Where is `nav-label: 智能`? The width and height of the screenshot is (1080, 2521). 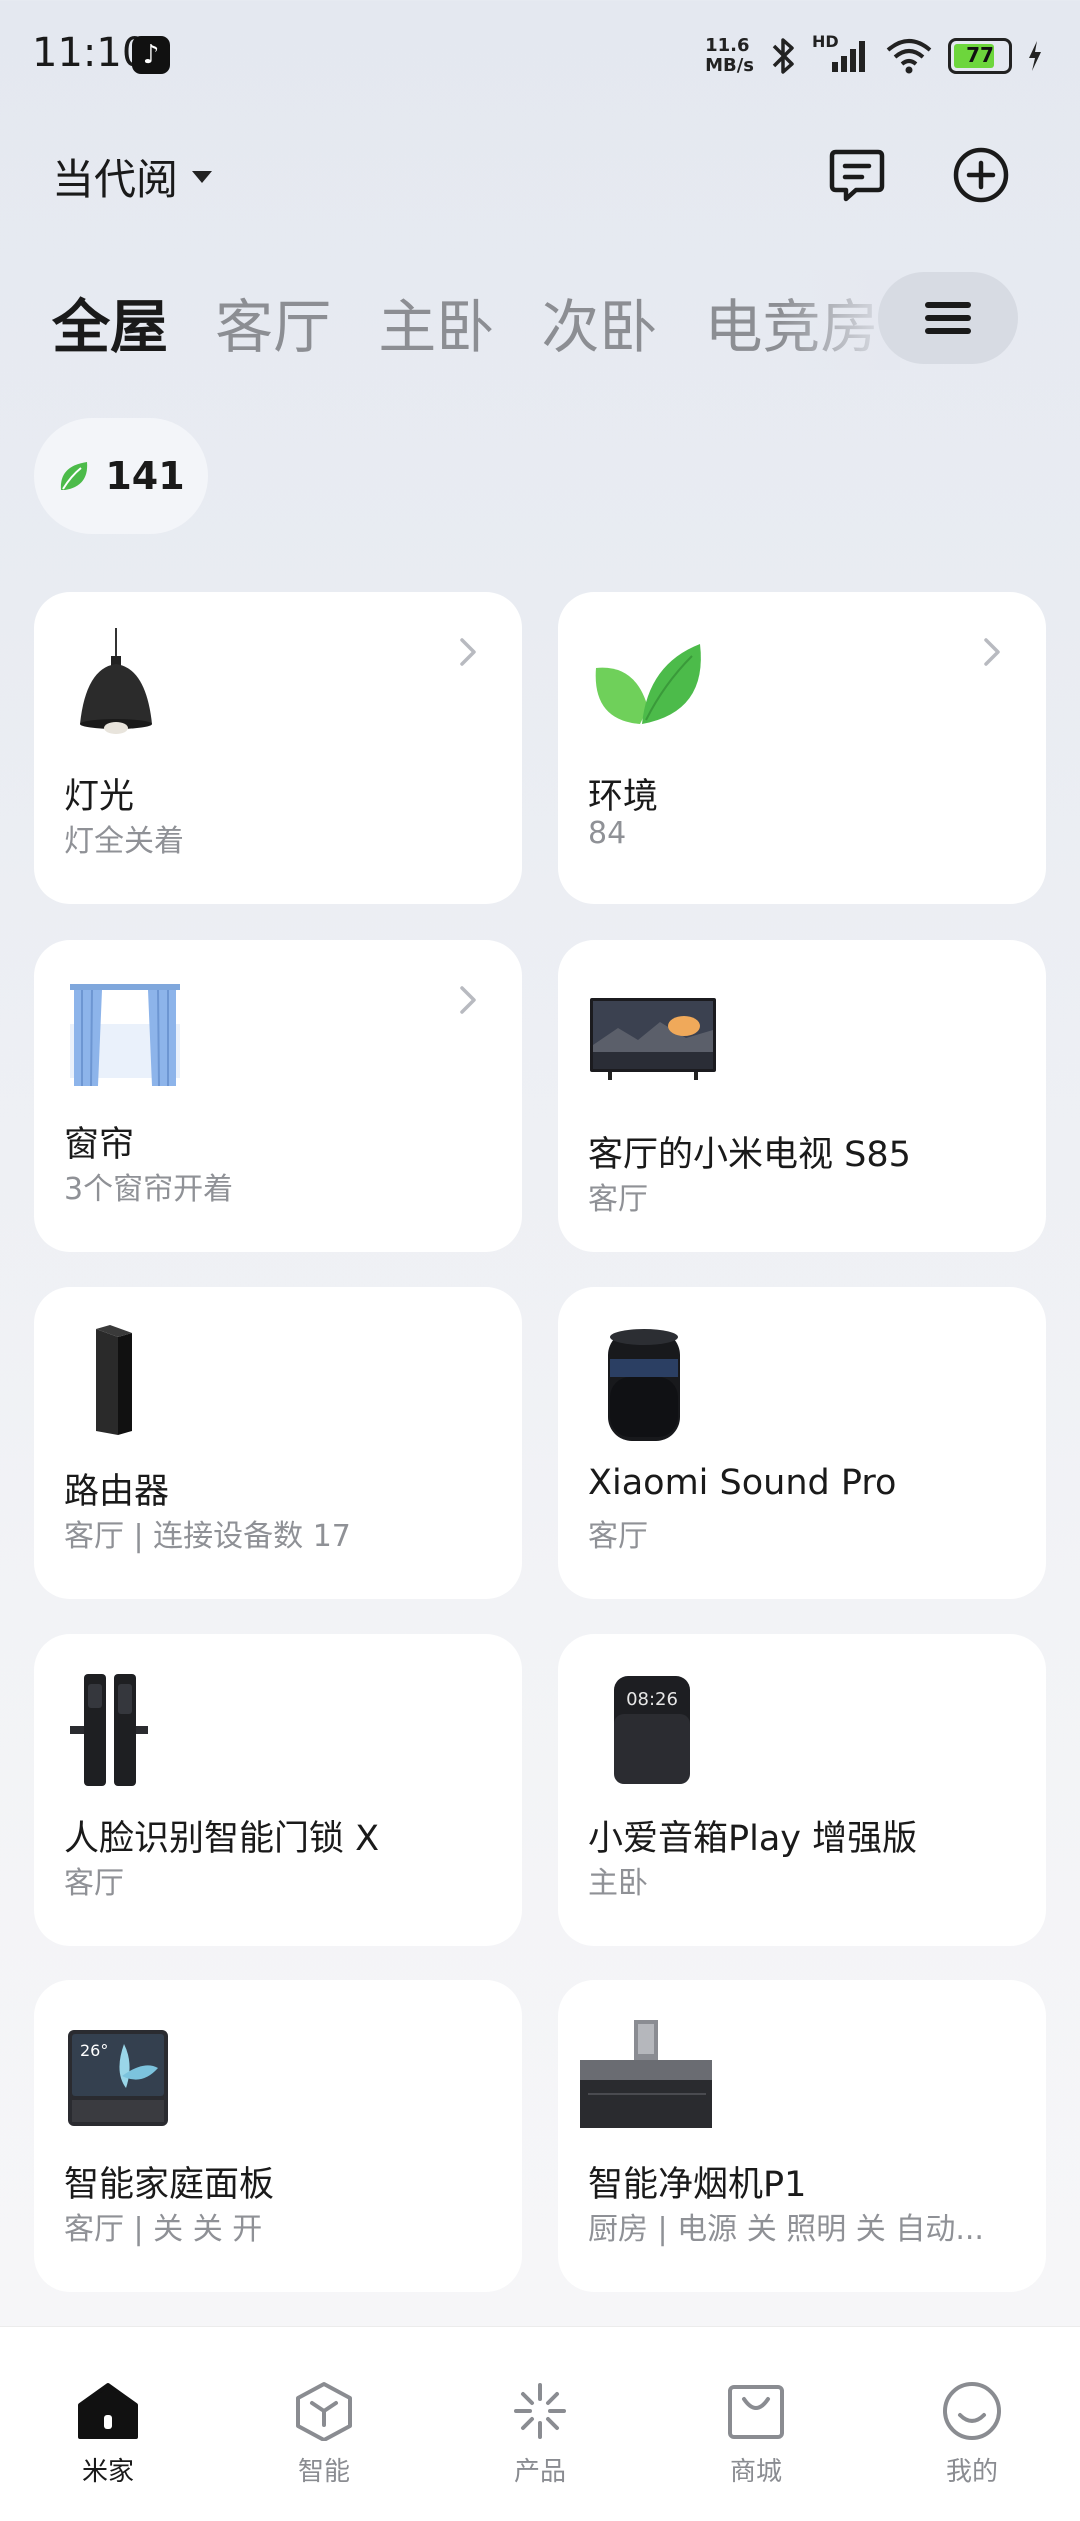
nav-label: 智能 is located at coordinates (323, 2472).